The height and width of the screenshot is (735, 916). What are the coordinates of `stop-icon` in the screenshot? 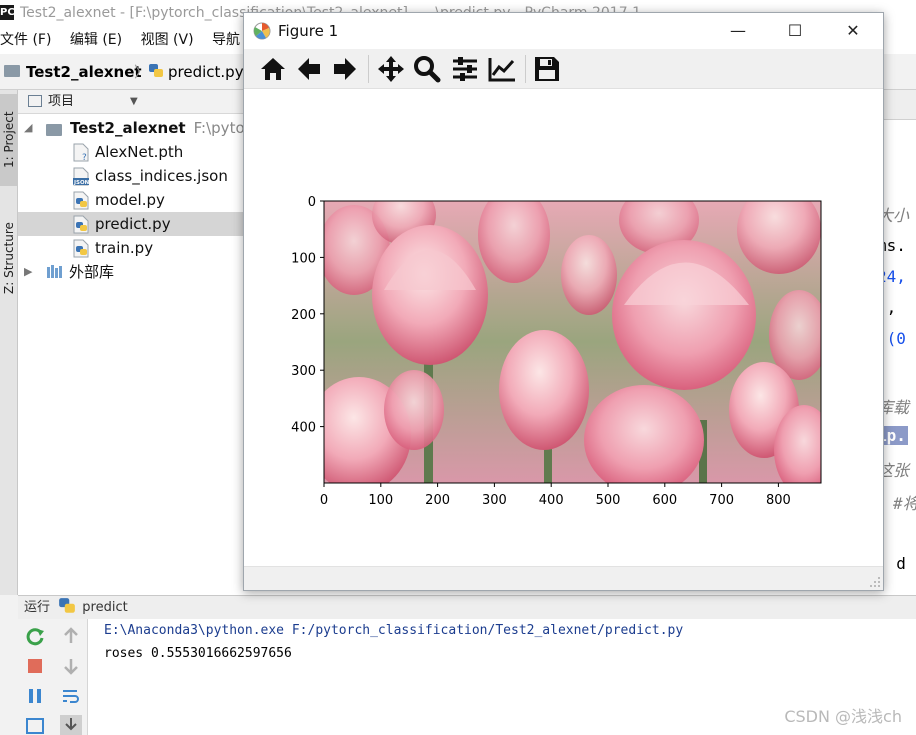 It's located at (35, 666).